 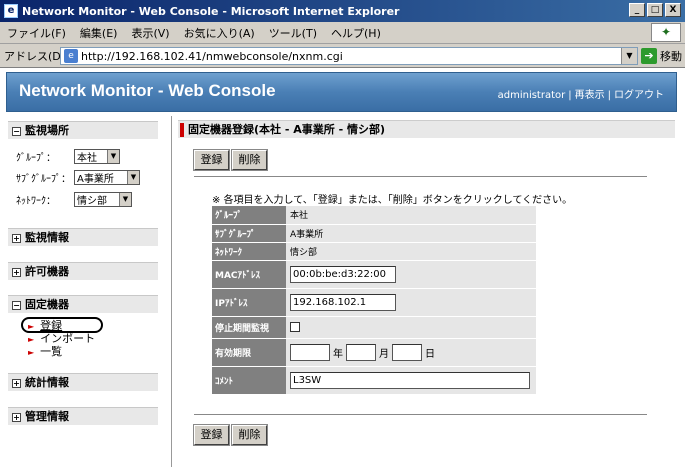 I want to click on page-icon: e, so click(x=71, y=56).